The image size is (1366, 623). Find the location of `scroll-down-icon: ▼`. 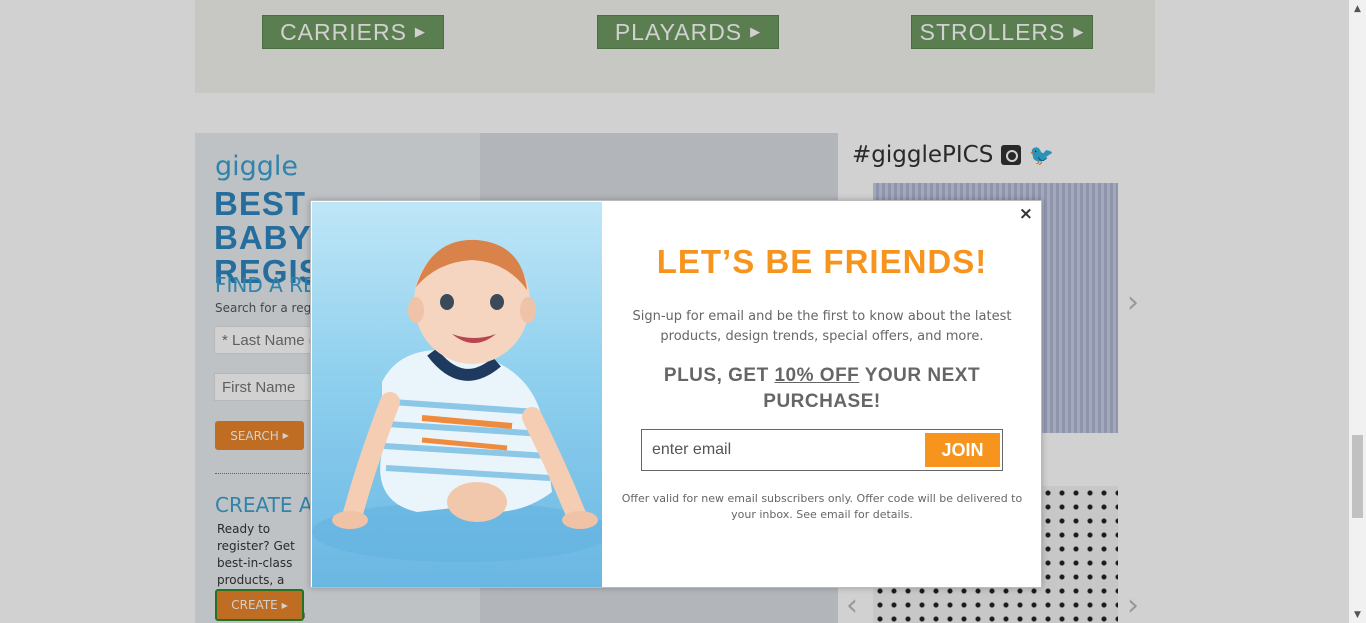

scroll-down-icon: ▼ is located at coordinates (1357, 614).